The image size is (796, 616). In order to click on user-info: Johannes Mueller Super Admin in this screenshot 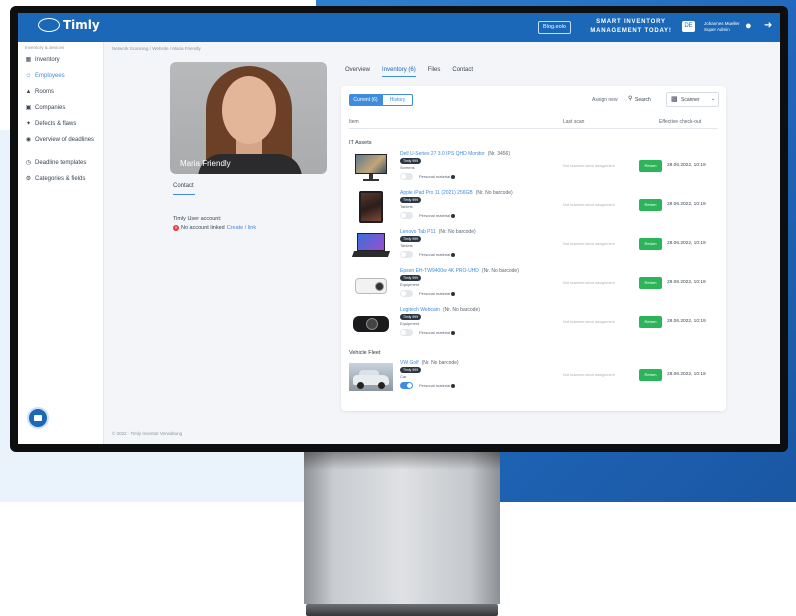, I will do `click(722, 27)`.